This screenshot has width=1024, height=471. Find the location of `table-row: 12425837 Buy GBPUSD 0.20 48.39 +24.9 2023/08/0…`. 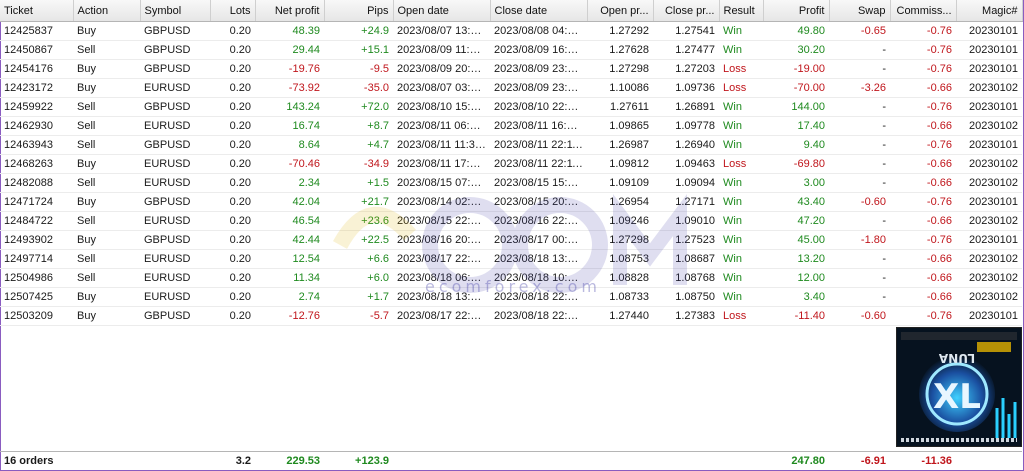

table-row: 12425837 Buy GBPUSD 0.20 48.39 +24.9 2023/08/0… is located at coordinates (511, 31).